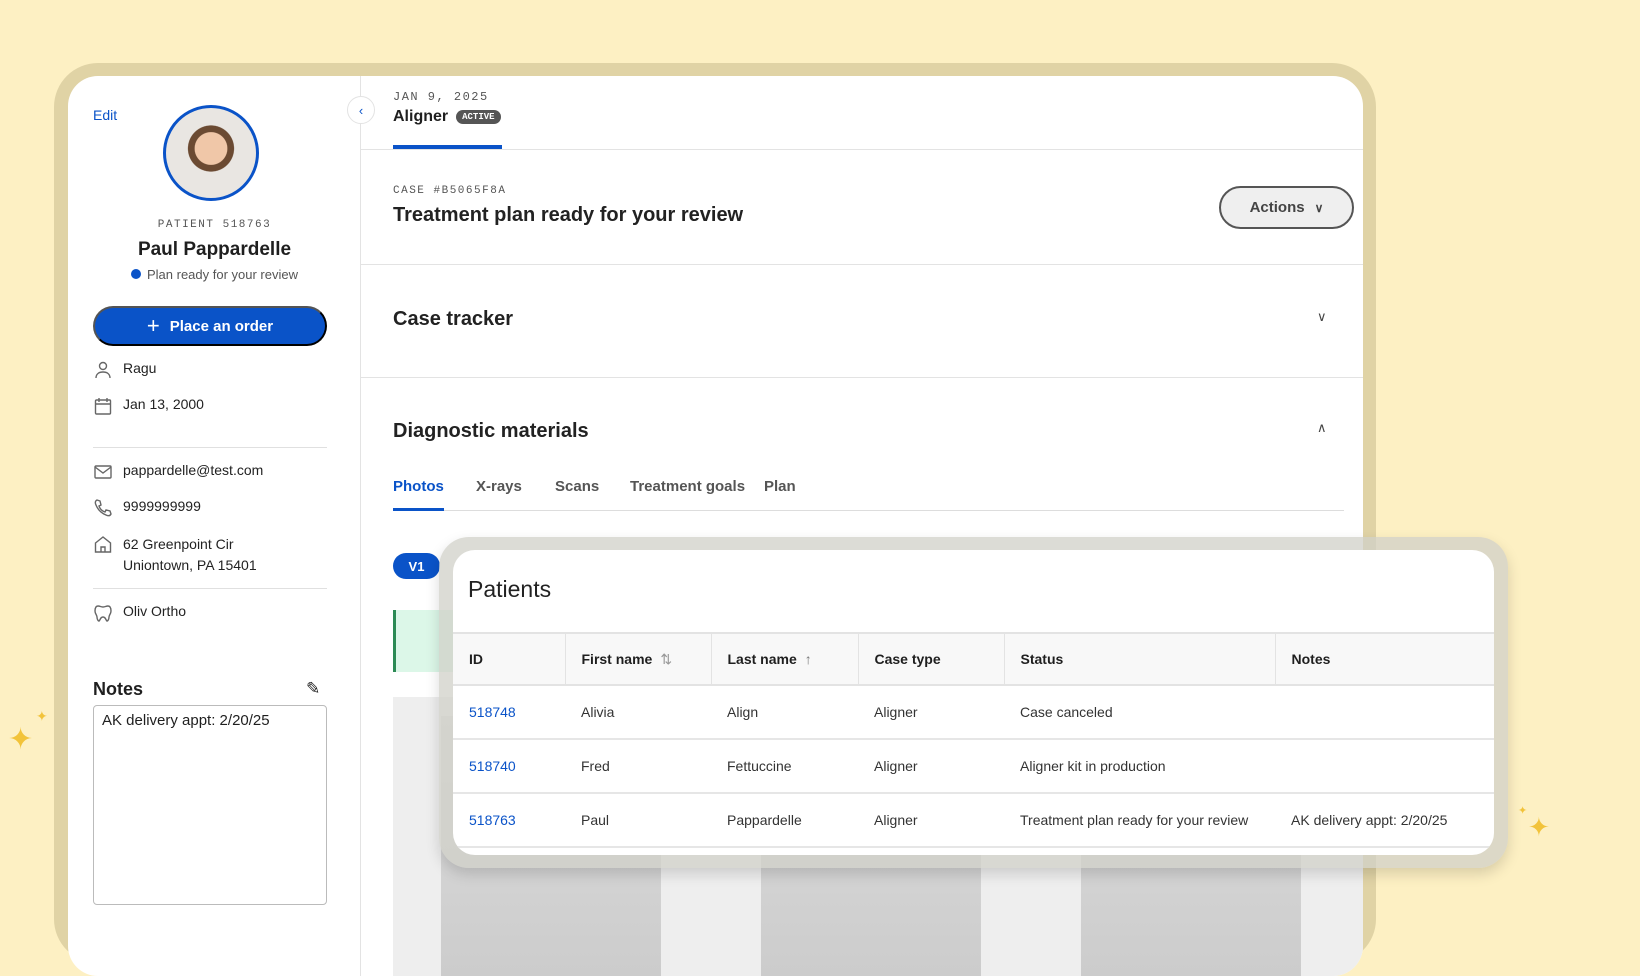 The image size is (1640, 976). What do you see at coordinates (178, 544) in the screenshot?
I see `address-line1: 62 Greenpoint Cir` at bounding box center [178, 544].